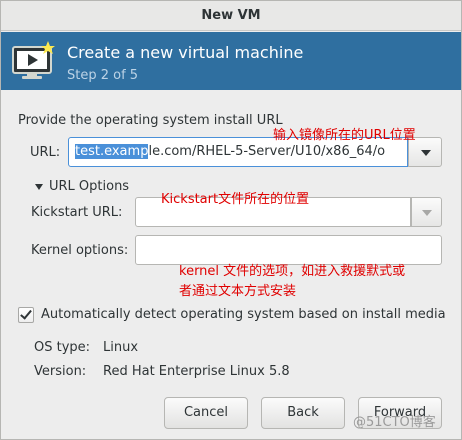 This screenshot has width=462, height=440. I want to click on kickstart-annotation: Kickstart文件所在的位置, so click(235, 199).